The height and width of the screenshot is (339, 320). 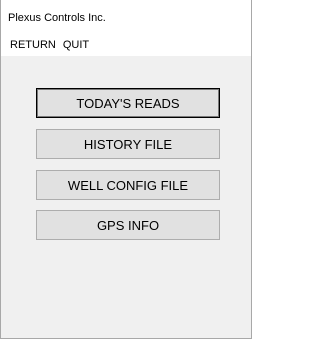 I want to click on well-config-file-button: WELL CONFIG FILE, so click(x=128, y=185).